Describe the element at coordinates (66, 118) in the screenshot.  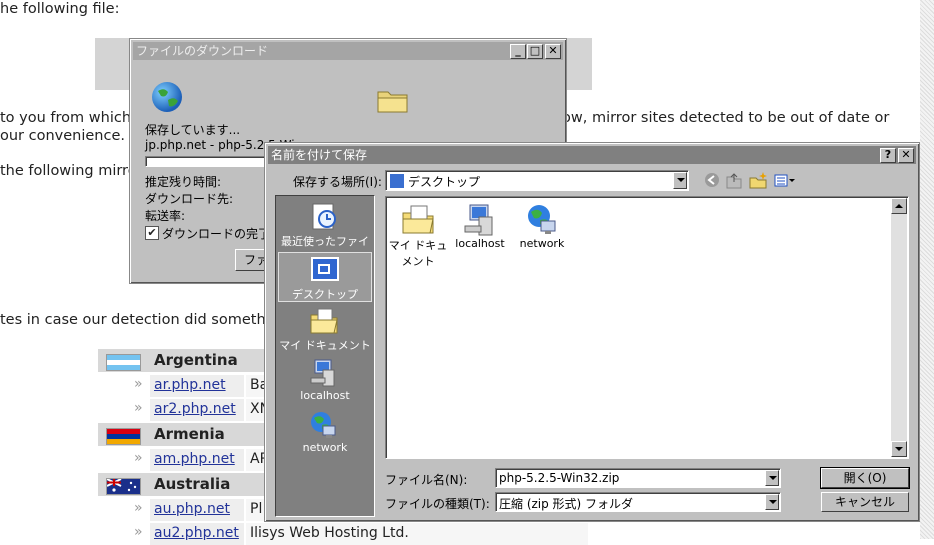
I see `intro-text-2a: to you from which` at that location.